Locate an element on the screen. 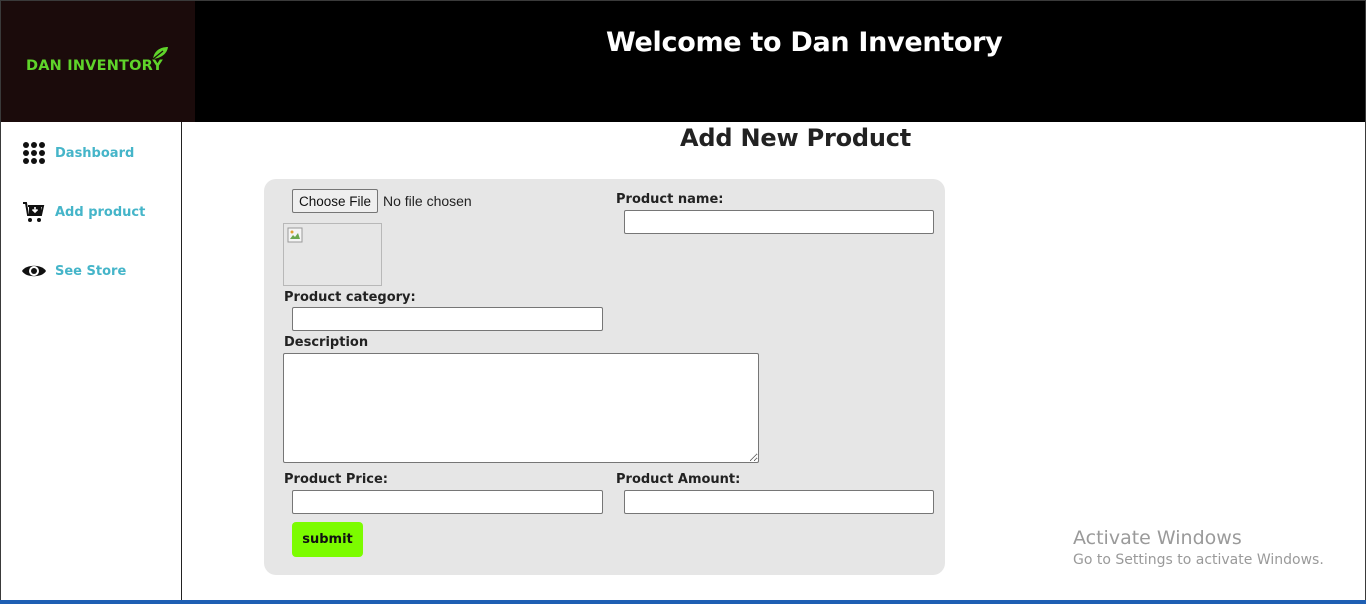  description-textarea is located at coordinates (521, 408).